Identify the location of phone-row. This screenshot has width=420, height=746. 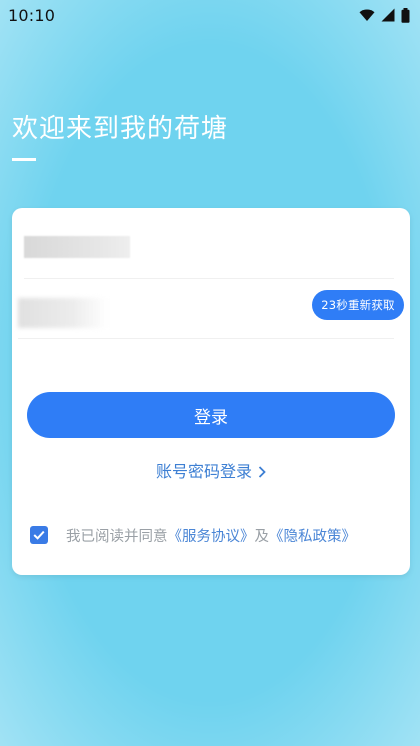
(209, 252).